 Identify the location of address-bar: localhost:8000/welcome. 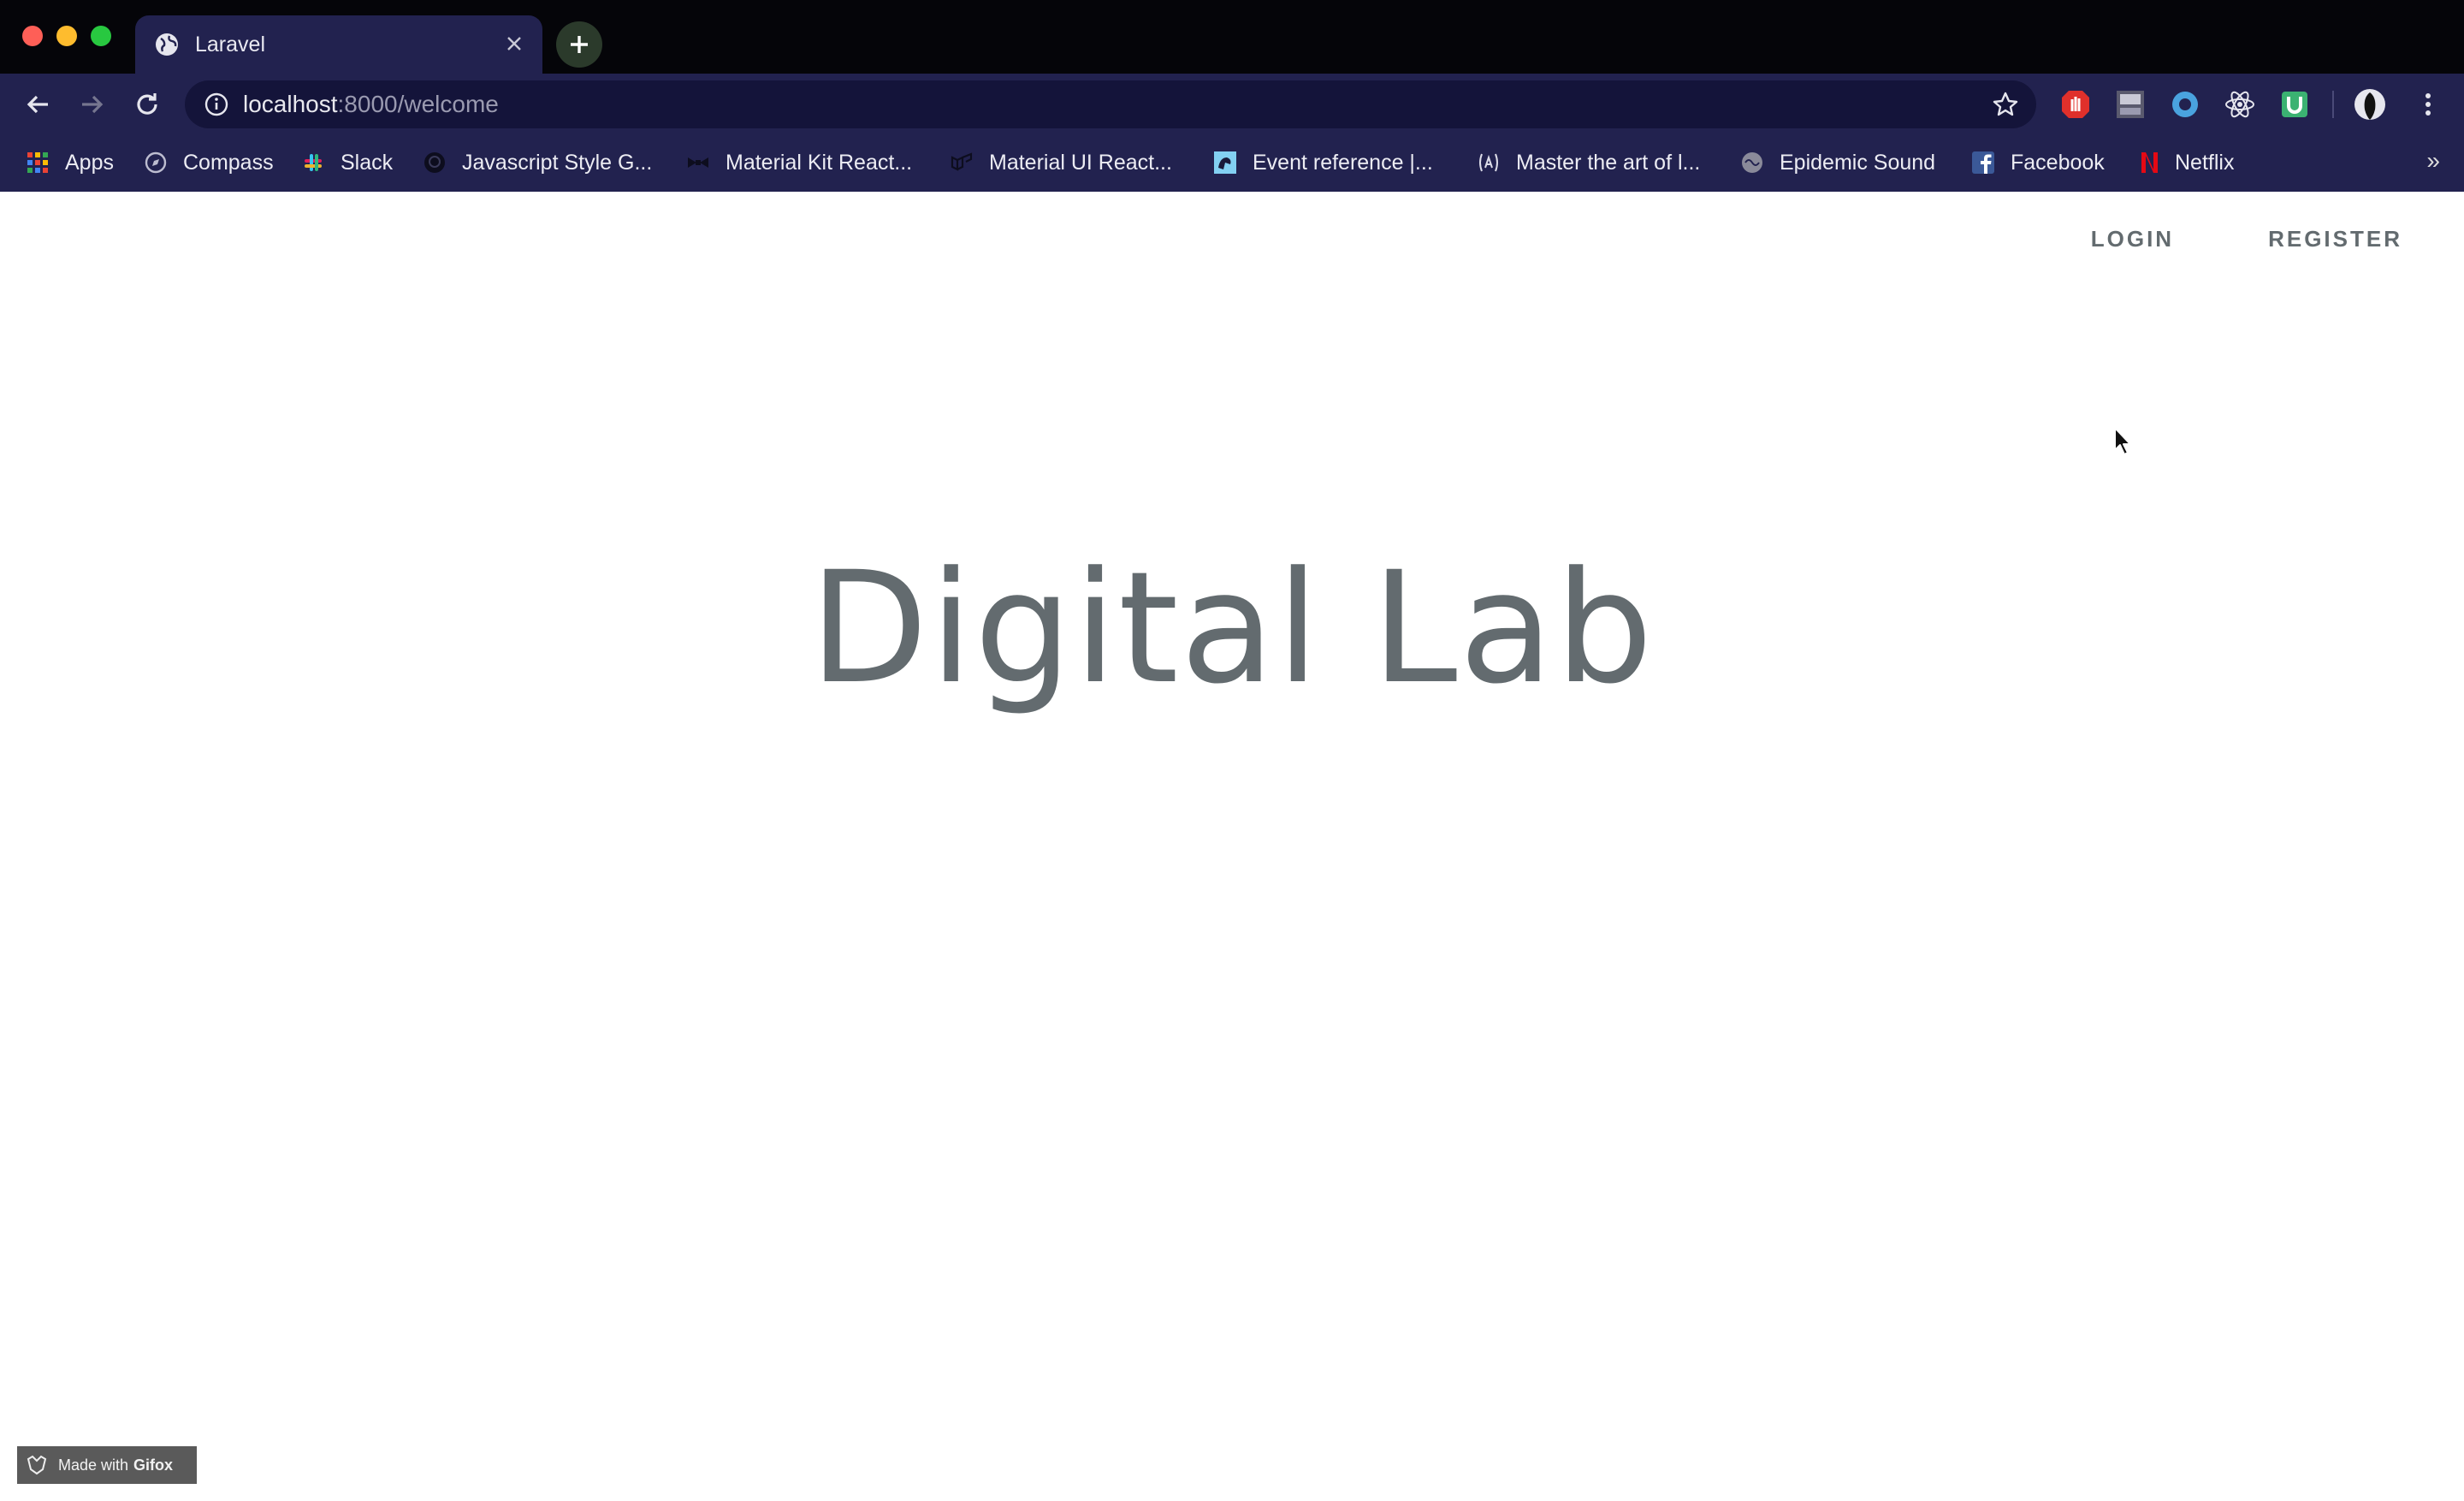
(1110, 104).